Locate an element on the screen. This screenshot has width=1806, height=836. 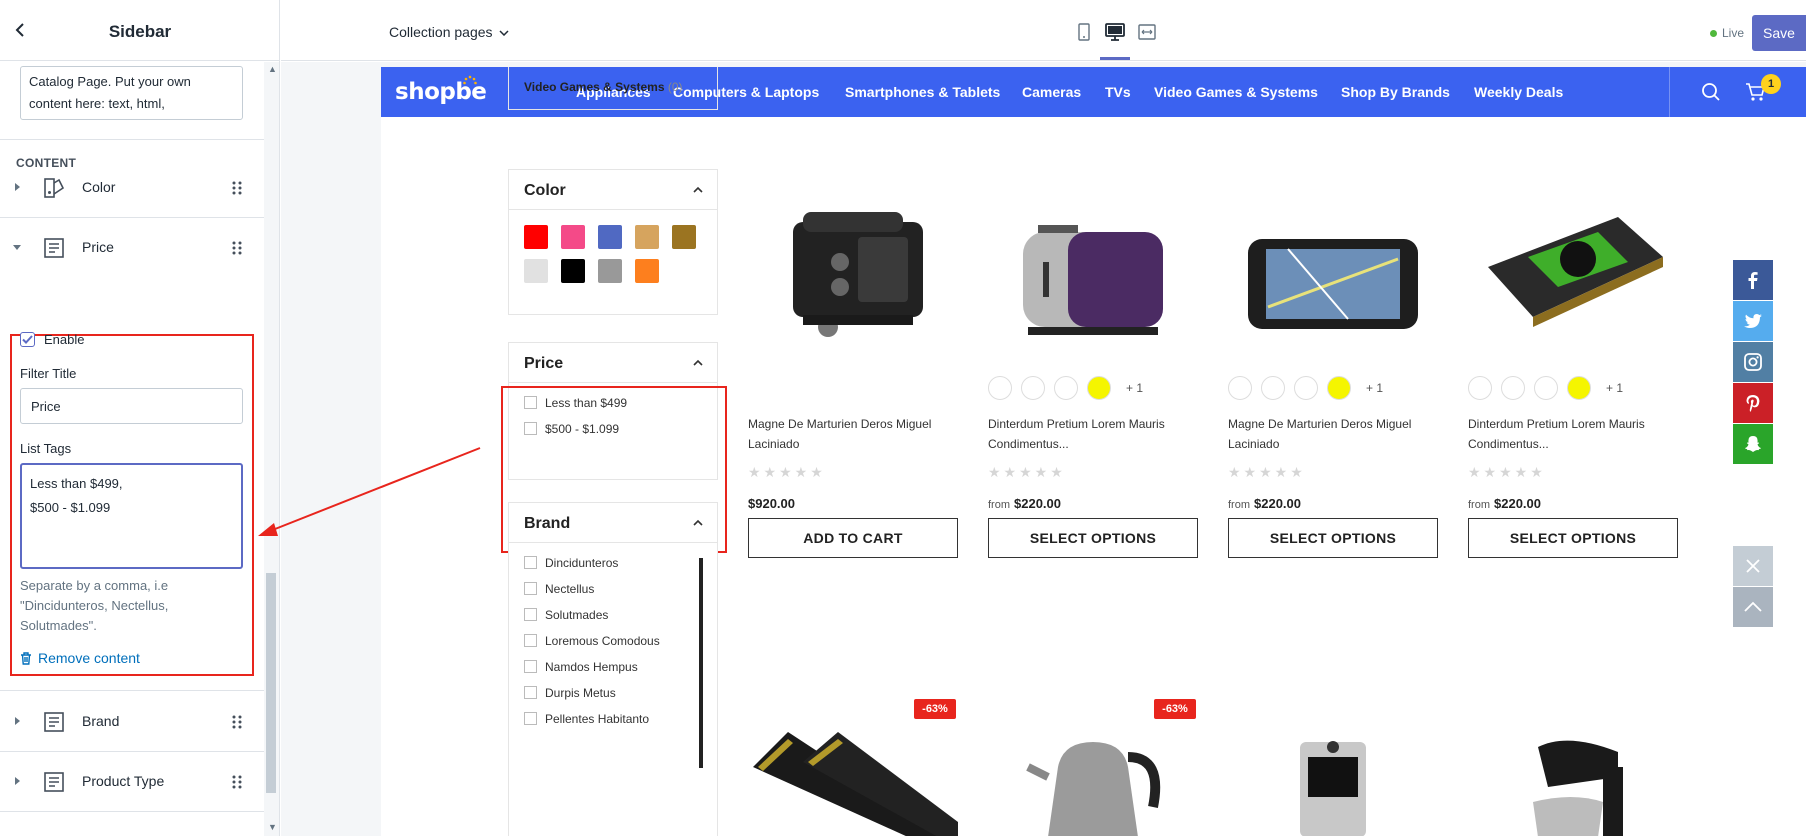
product-image-kettle is located at coordinates (1093, 781).